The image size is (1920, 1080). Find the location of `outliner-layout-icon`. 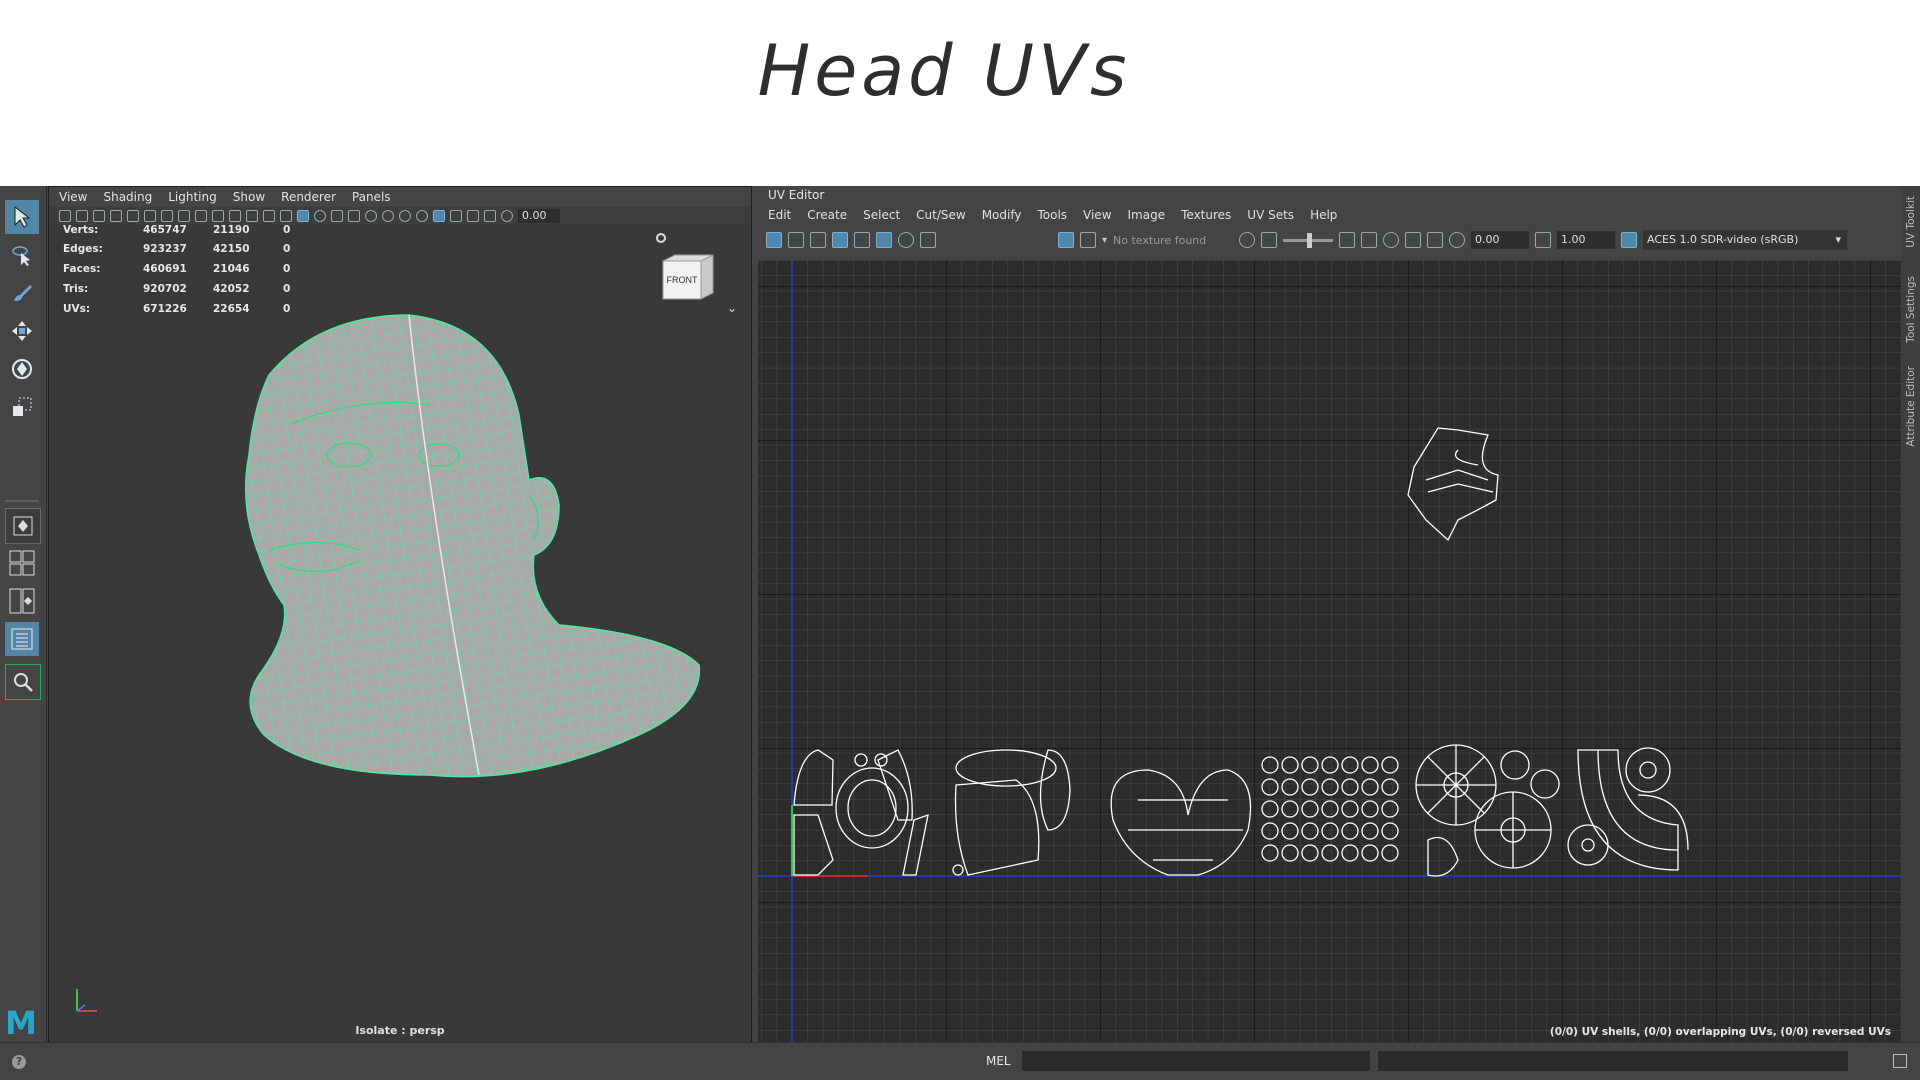

outliner-layout-icon is located at coordinates (22, 639).